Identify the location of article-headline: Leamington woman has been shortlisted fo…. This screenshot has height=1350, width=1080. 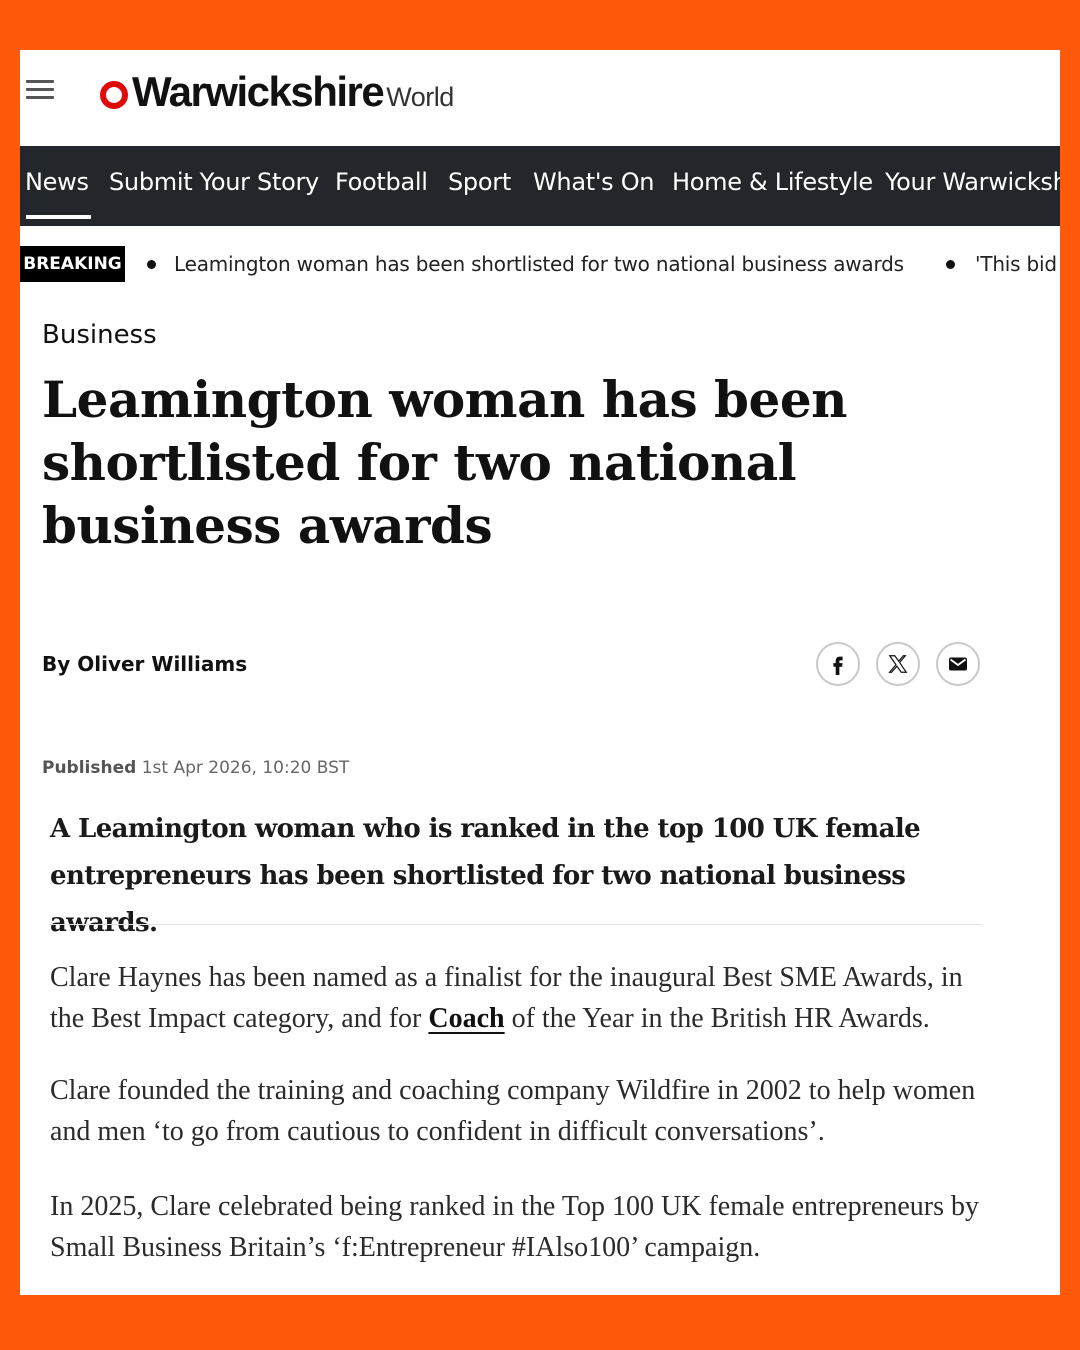
(444, 462).